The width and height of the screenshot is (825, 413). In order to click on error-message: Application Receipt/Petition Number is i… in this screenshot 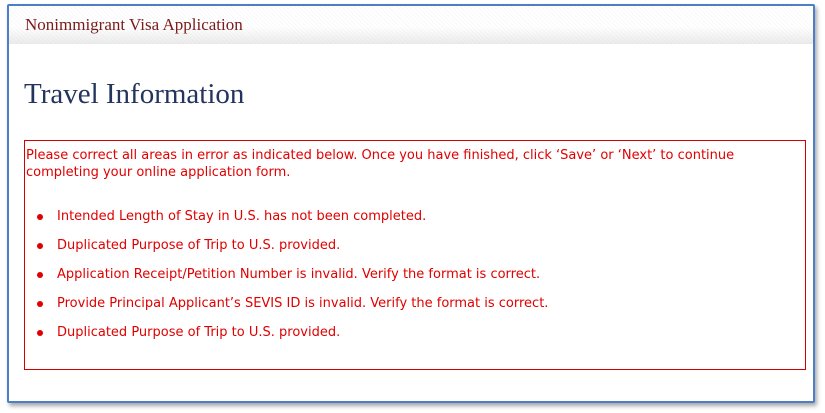, I will do `click(299, 274)`.